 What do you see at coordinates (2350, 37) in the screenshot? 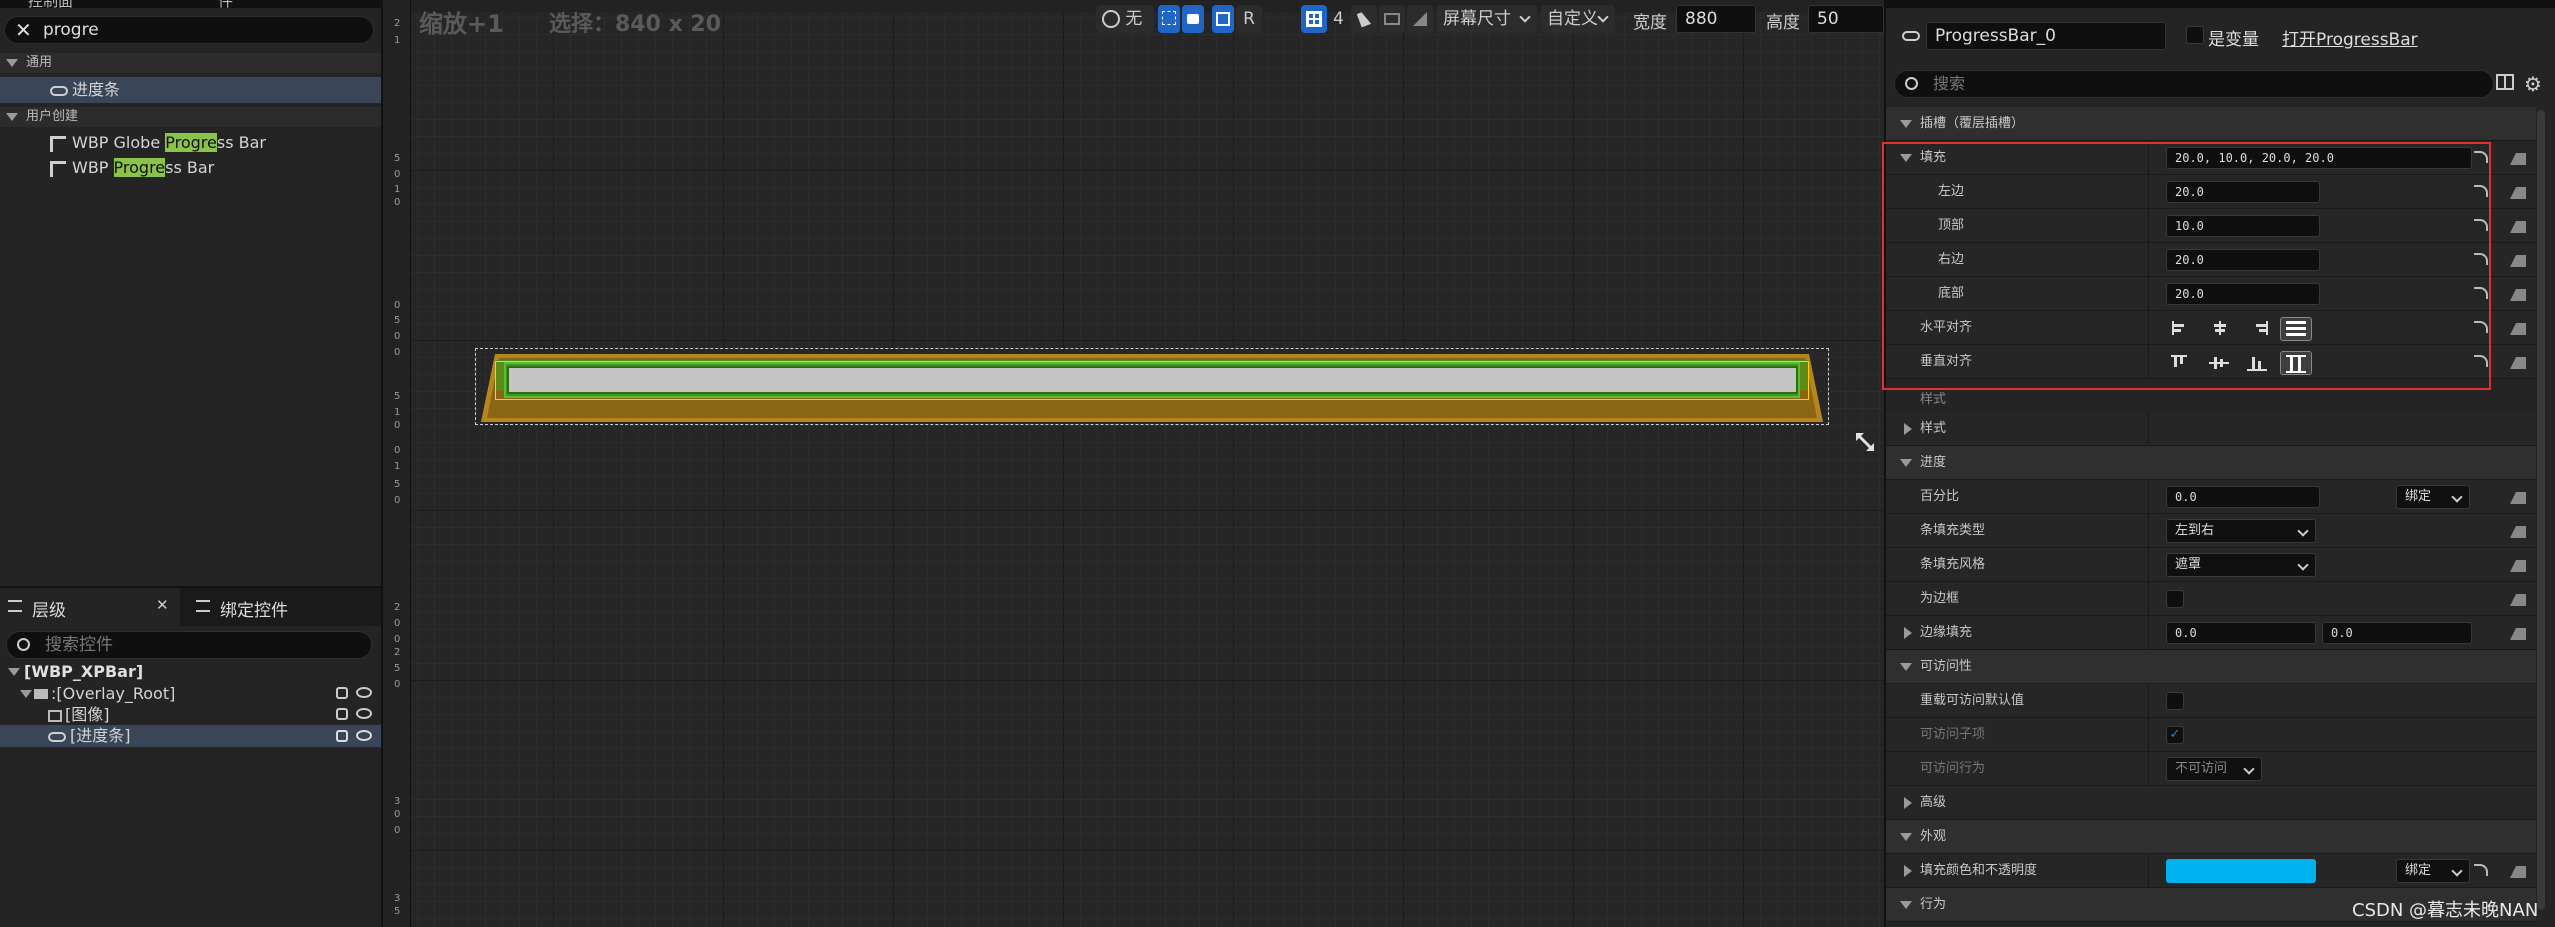
I see `open-progressbar-link: 打开ProgressBar` at bounding box center [2350, 37].